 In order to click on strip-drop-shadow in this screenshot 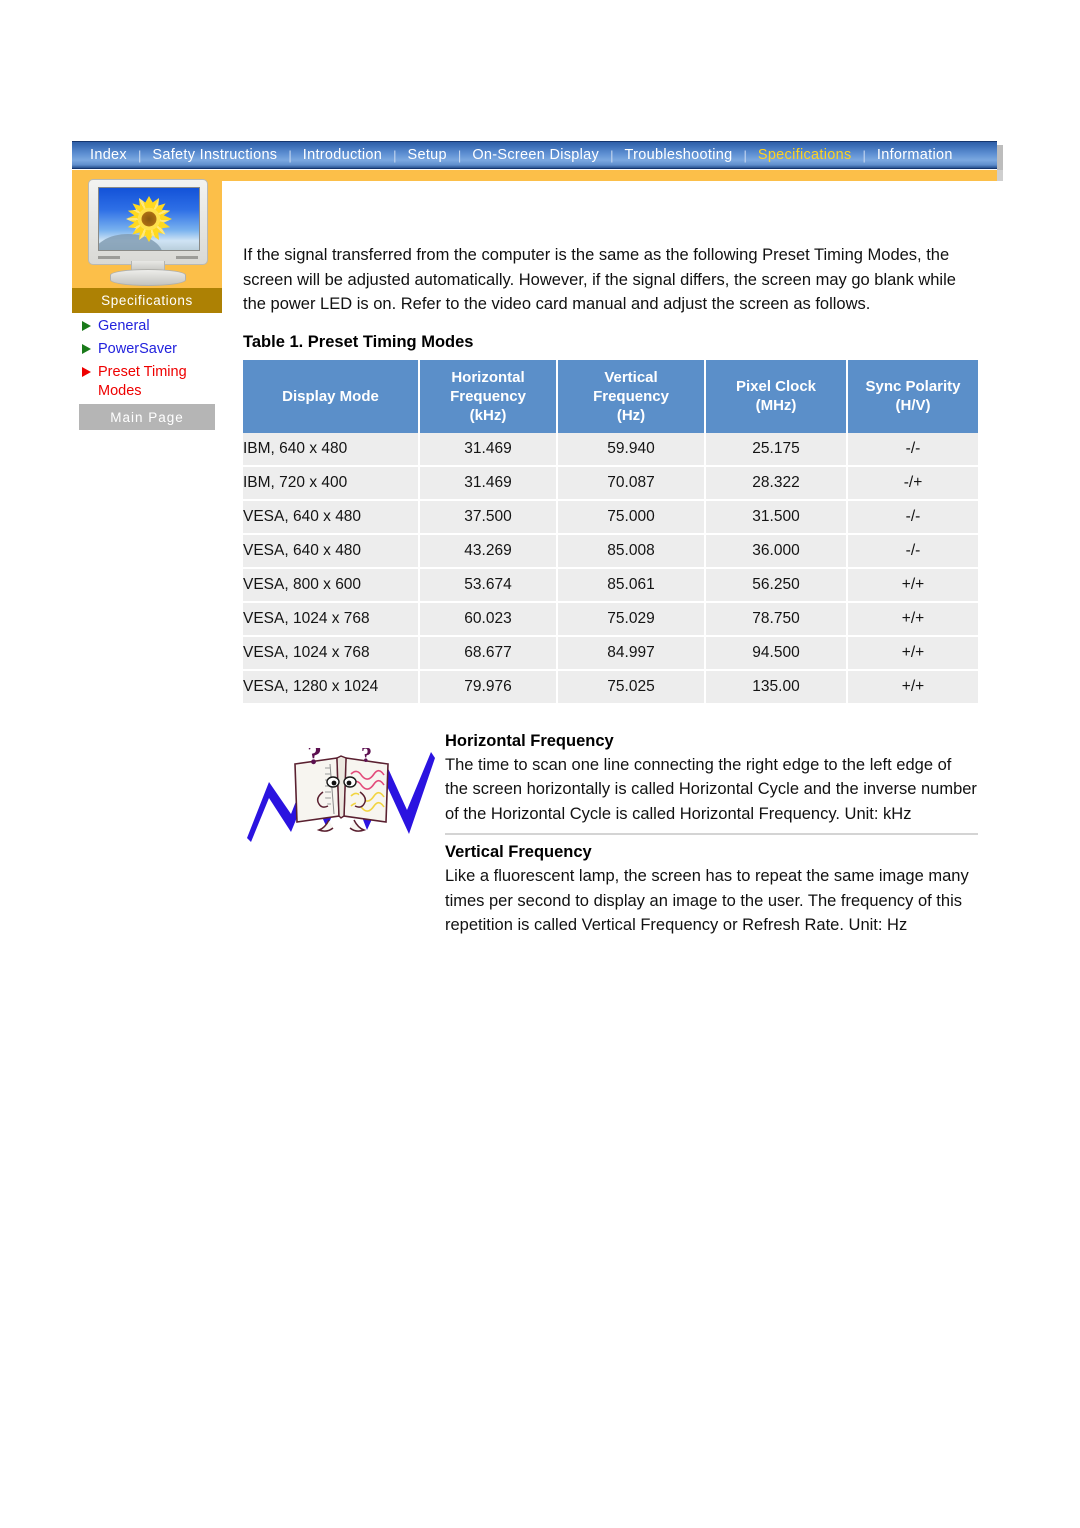, I will do `click(1000, 175)`.